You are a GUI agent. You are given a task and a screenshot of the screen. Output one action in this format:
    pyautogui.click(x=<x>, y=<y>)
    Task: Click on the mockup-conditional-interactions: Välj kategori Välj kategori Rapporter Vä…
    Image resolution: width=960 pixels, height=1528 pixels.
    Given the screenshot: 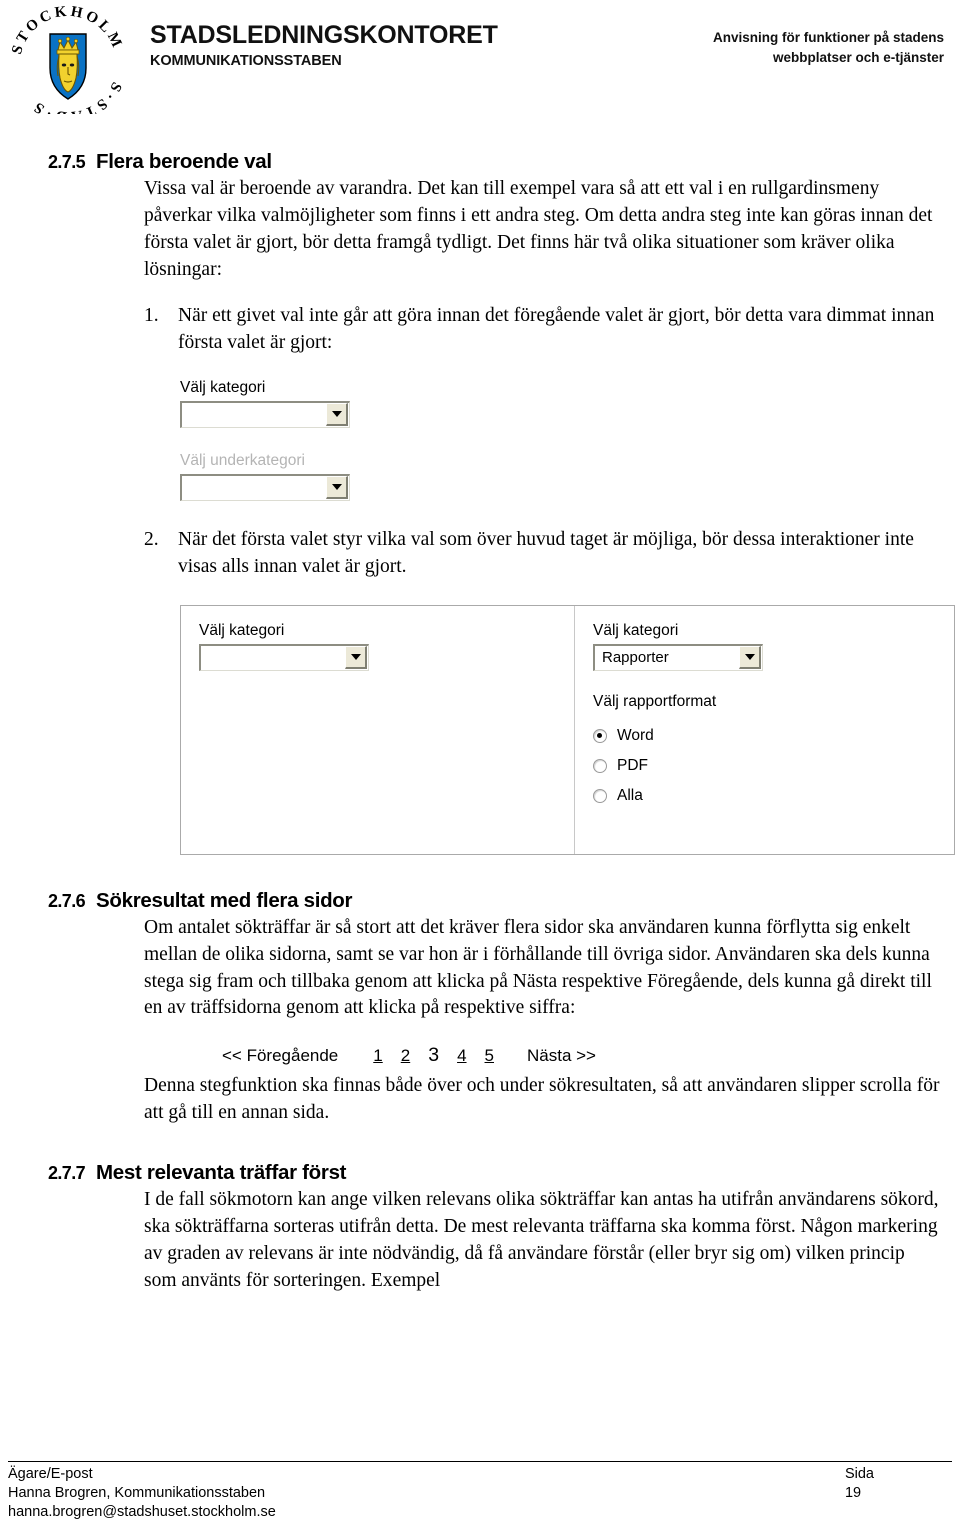 What is the action you would take?
    pyautogui.click(x=567, y=729)
    